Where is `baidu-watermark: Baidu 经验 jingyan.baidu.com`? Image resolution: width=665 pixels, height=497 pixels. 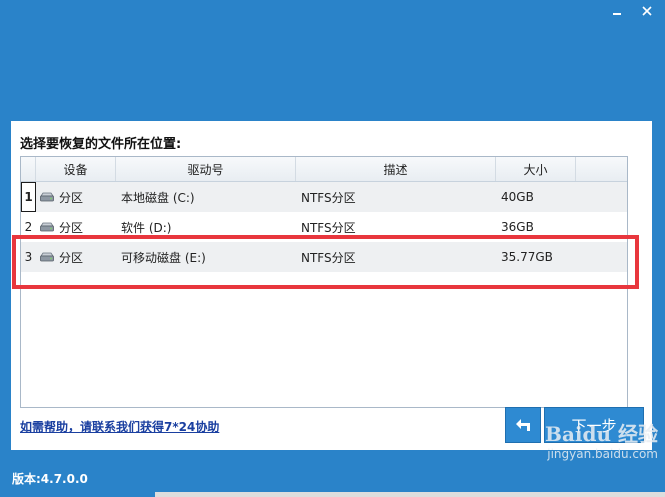 baidu-watermark: Baidu 经验 jingyan.baidu.com is located at coordinates (583, 439).